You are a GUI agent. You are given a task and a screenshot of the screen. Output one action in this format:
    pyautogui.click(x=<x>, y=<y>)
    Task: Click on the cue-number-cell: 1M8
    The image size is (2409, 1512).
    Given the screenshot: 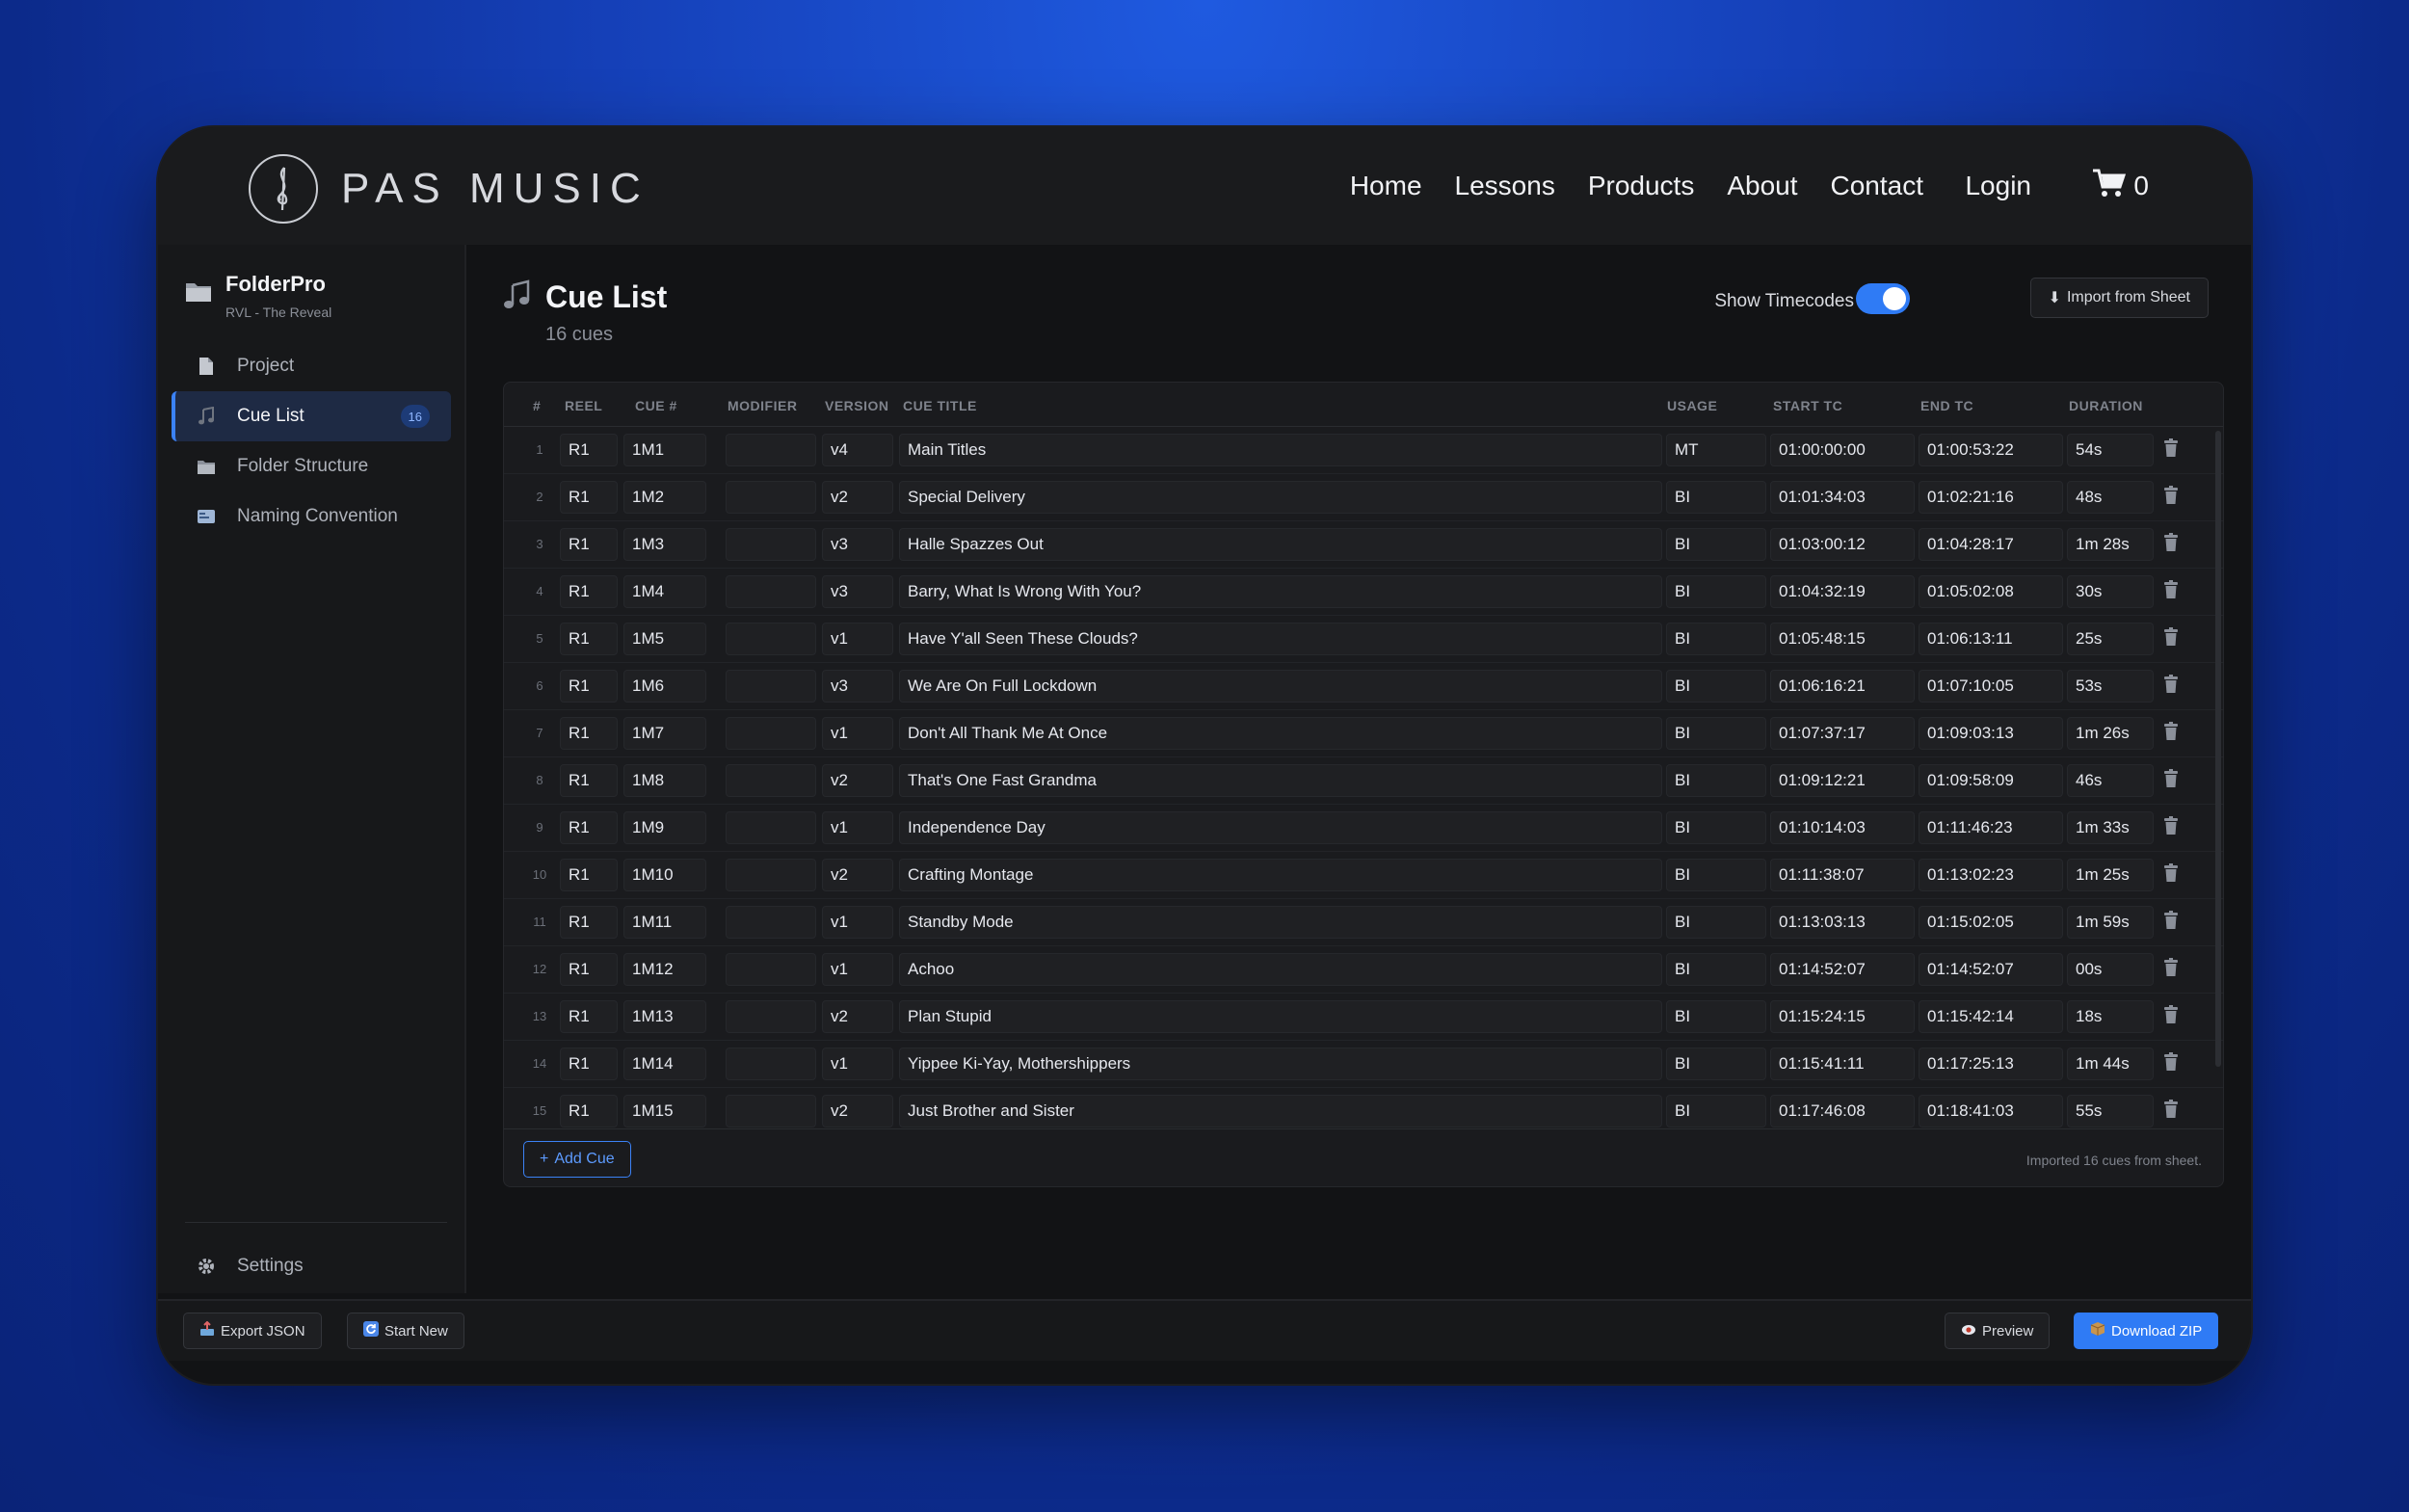 What is the action you would take?
    pyautogui.click(x=664, y=781)
    